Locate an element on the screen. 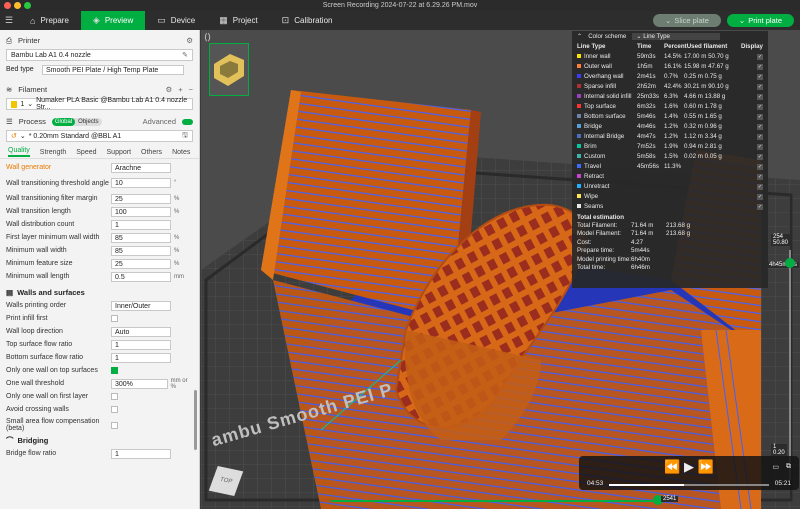 The height and width of the screenshot is (509, 800). filament-settings-icon: ⚙ is located at coordinates (168, 89).